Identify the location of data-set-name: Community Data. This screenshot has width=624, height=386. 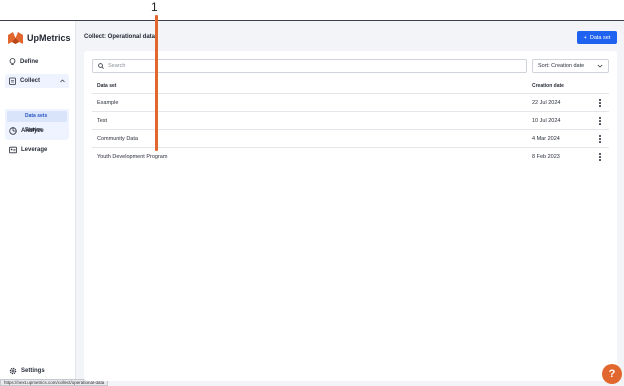
(117, 139).